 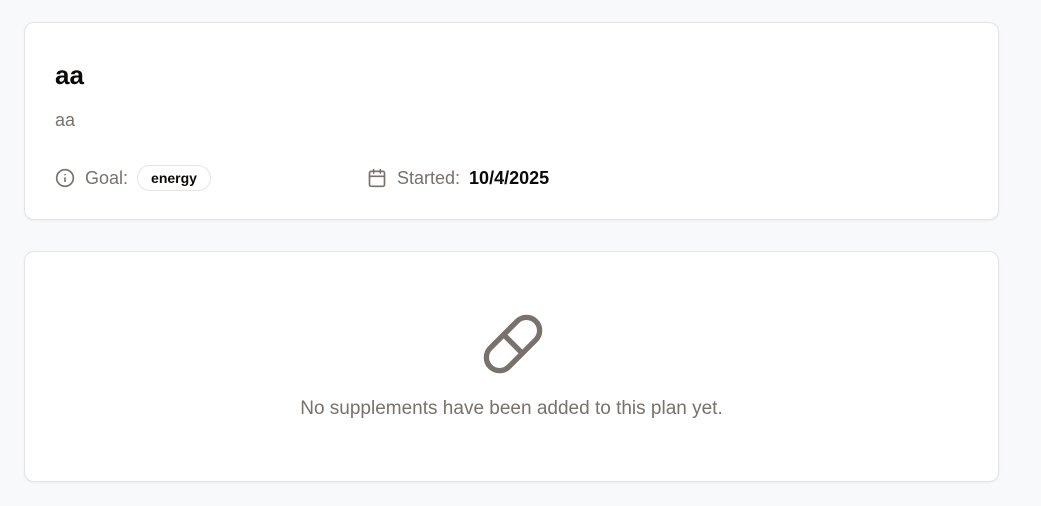 I want to click on plan-title: aa, so click(x=69, y=75).